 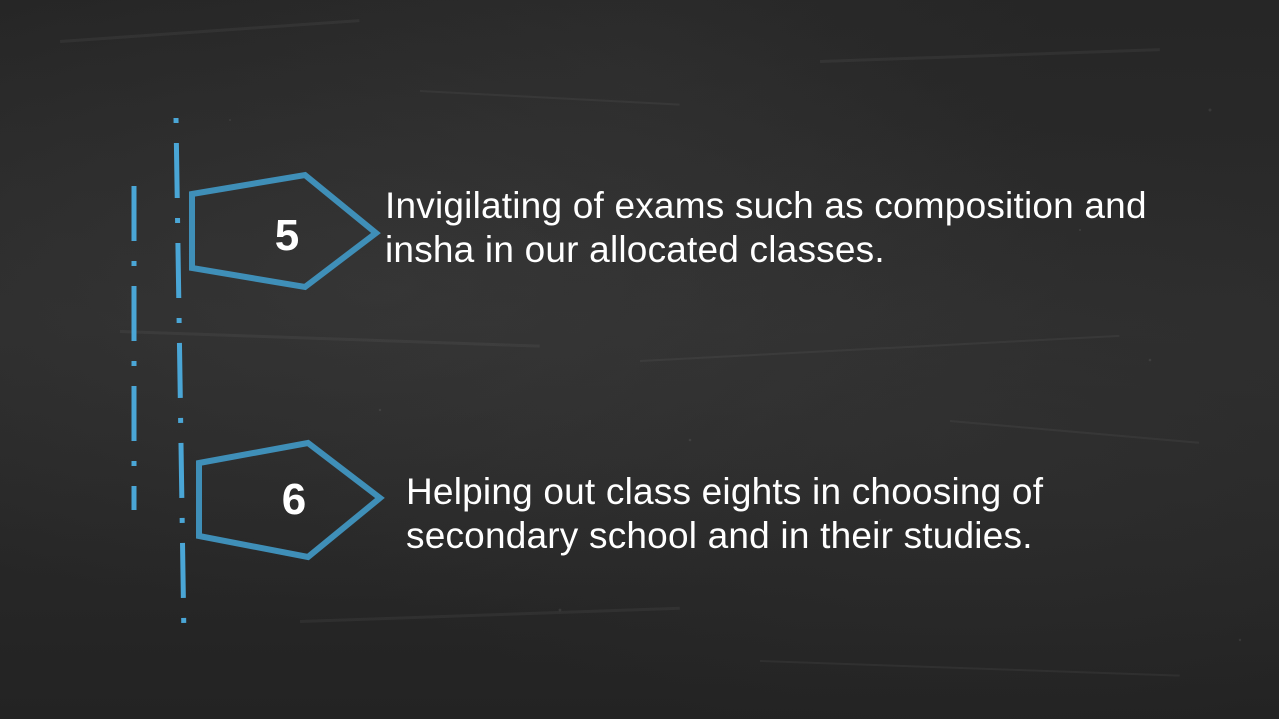 What do you see at coordinates (719, 535) in the screenshot?
I see `step-description-line: secondary school and in their studies.` at bounding box center [719, 535].